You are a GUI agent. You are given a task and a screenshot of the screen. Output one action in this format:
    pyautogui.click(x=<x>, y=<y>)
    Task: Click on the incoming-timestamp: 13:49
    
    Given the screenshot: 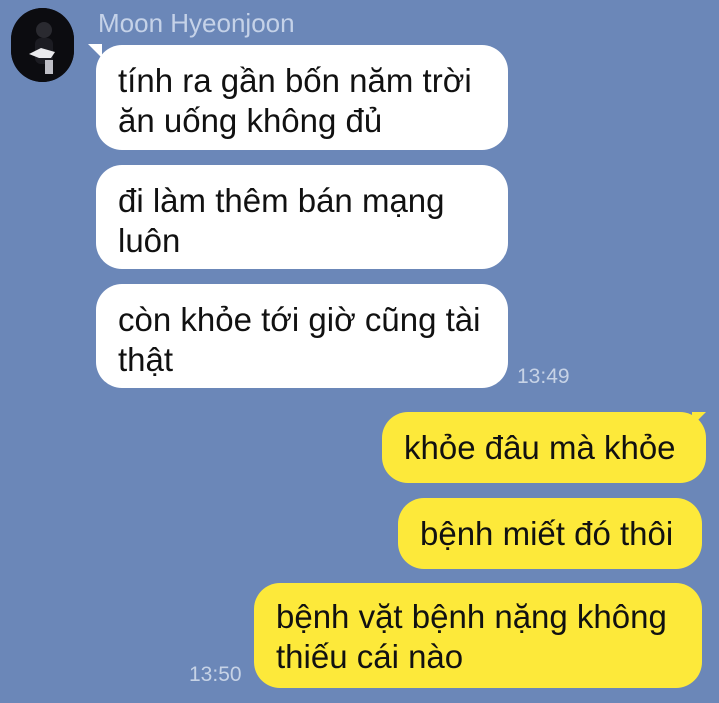 What is the action you would take?
    pyautogui.click(x=543, y=376)
    